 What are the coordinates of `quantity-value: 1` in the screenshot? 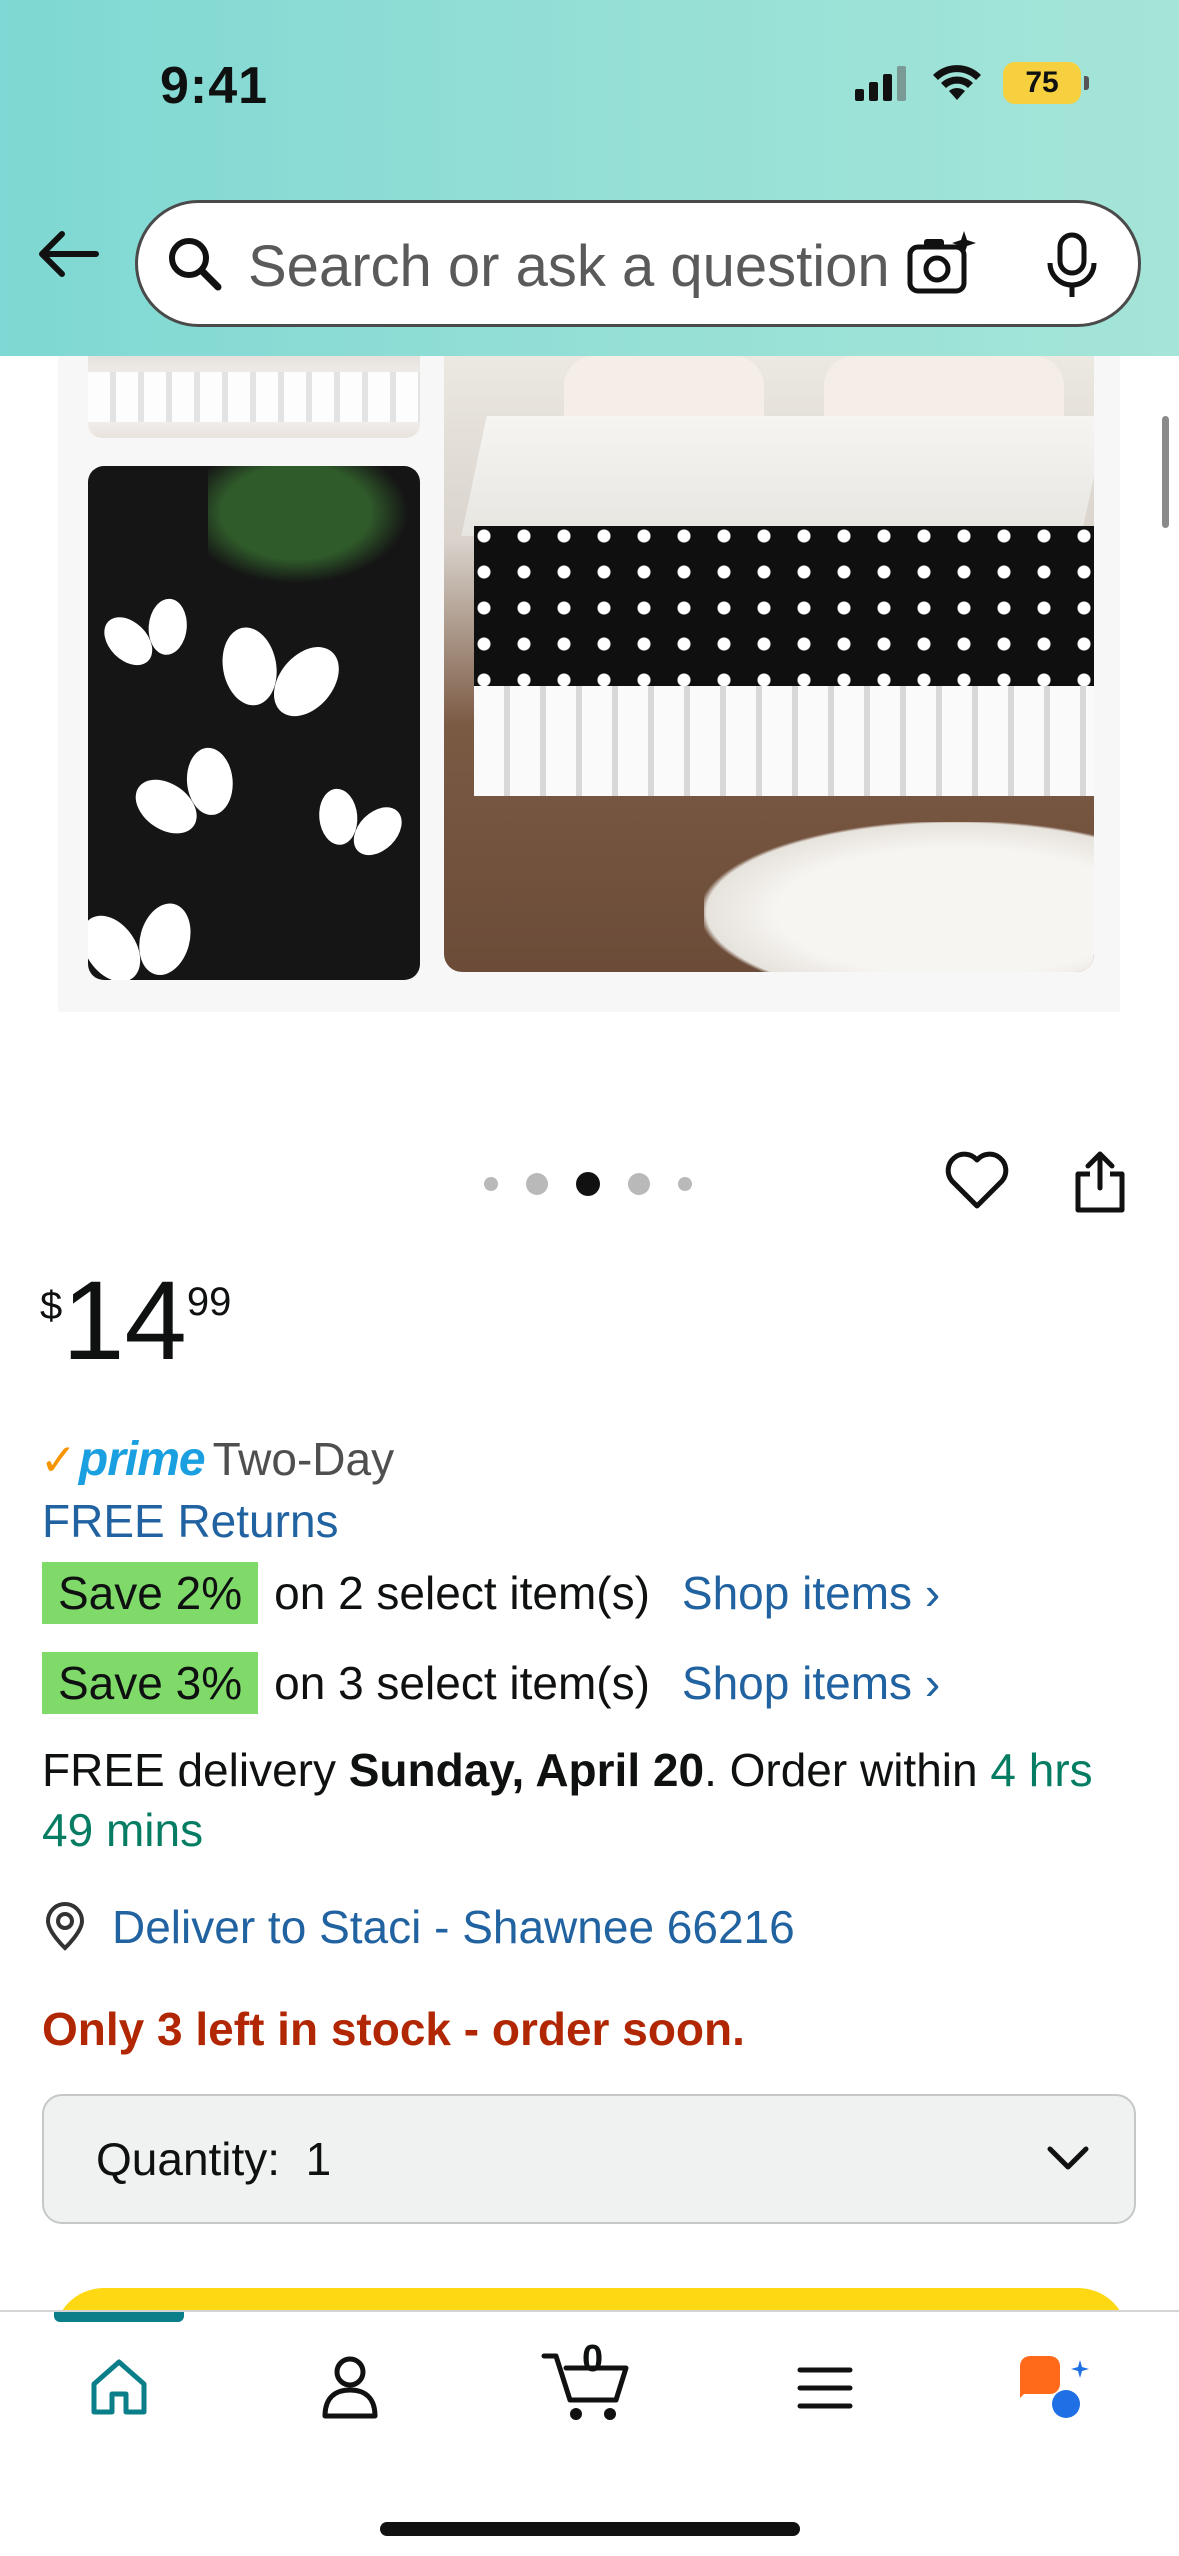 It's located at (318, 2159).